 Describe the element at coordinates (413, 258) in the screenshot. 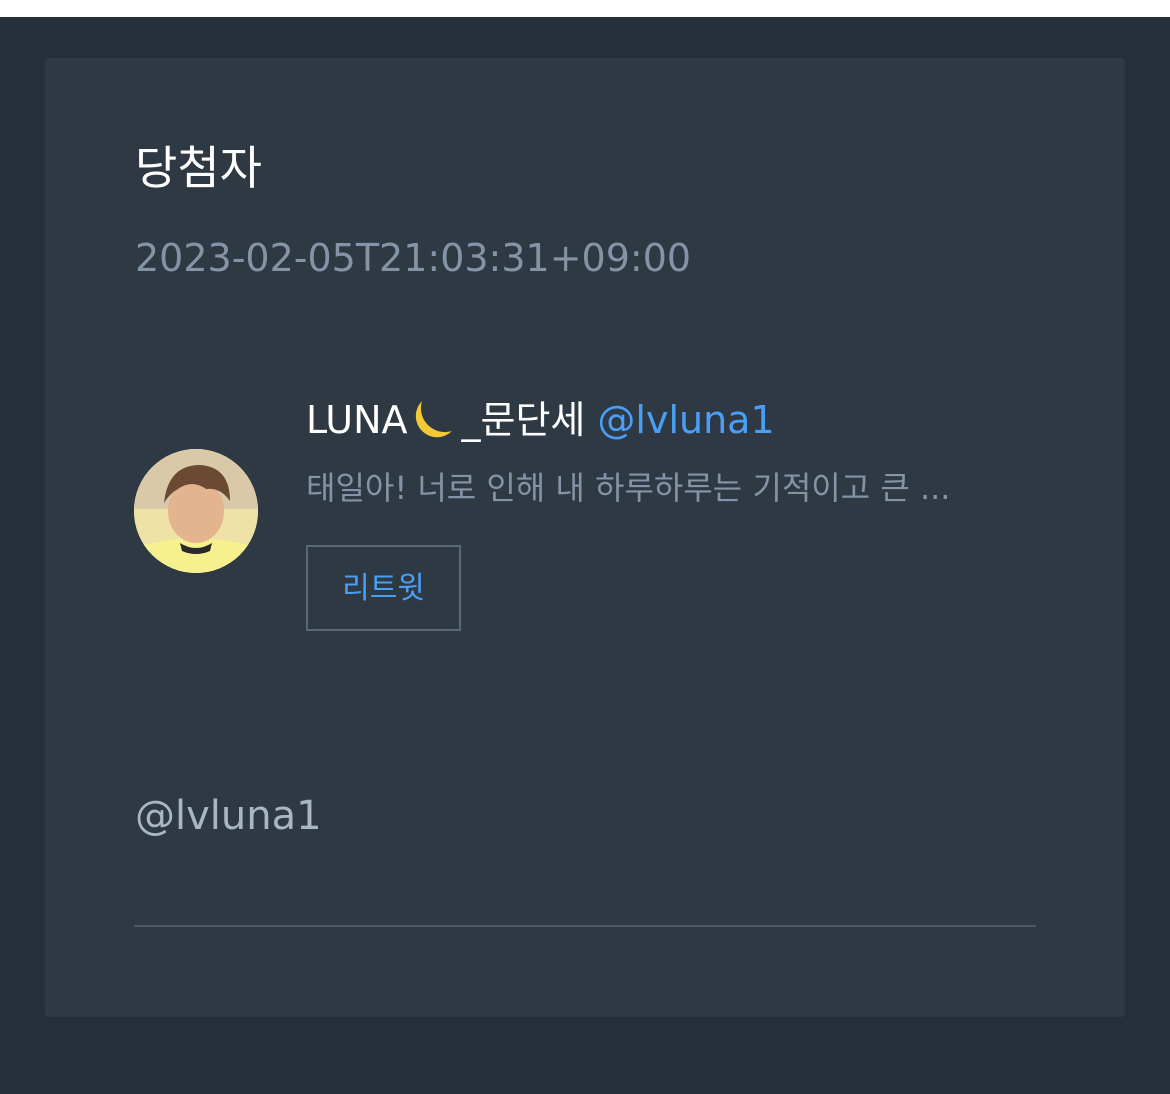

I see `timestamp: 2023-02-05T21:03:31+09:00` at that location.